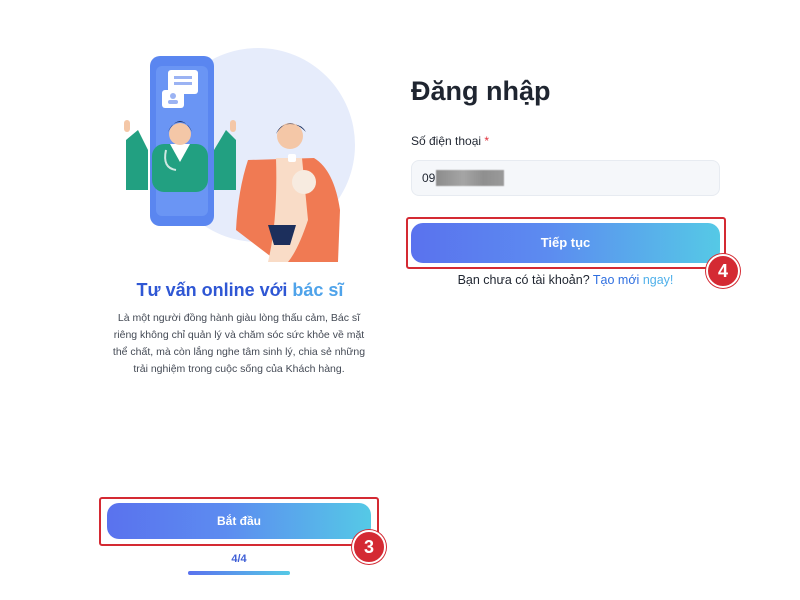  I want to click on step-badge-3: 3, so click(369, 547).